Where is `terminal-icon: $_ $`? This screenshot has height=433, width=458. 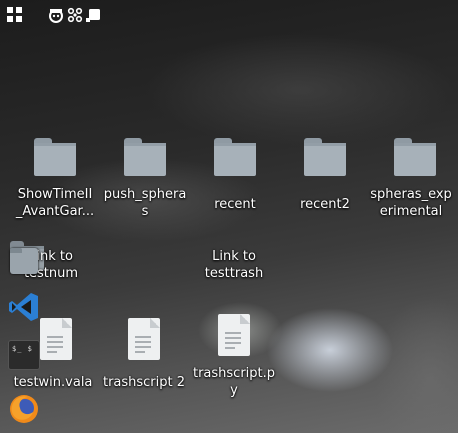
terminal-icon: $_ $ is located at coordinates (24, 355).